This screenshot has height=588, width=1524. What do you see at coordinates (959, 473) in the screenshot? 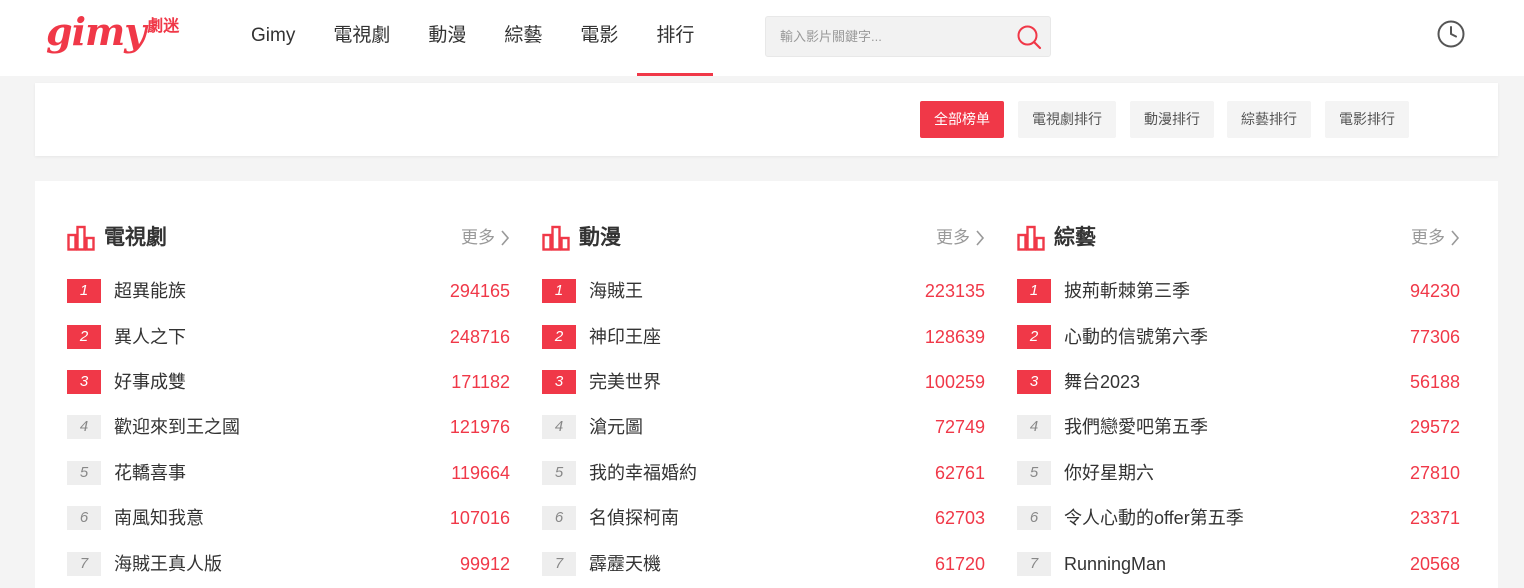
I see `rank-count: 62761` at bounding box center [959, 473].